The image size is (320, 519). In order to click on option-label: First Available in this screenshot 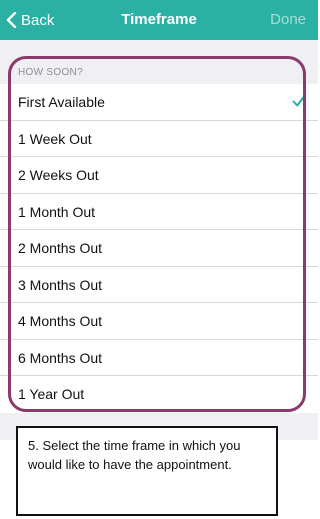, I will do `click(61, 102)`.